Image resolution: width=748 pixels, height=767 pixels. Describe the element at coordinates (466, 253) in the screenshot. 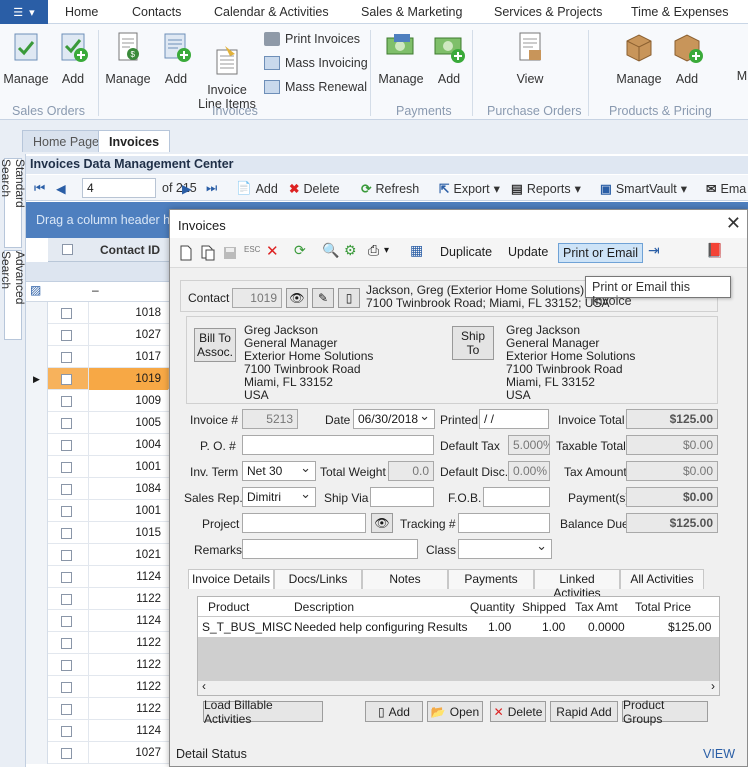

I see `duplicate-button: Duplicate` at that location.